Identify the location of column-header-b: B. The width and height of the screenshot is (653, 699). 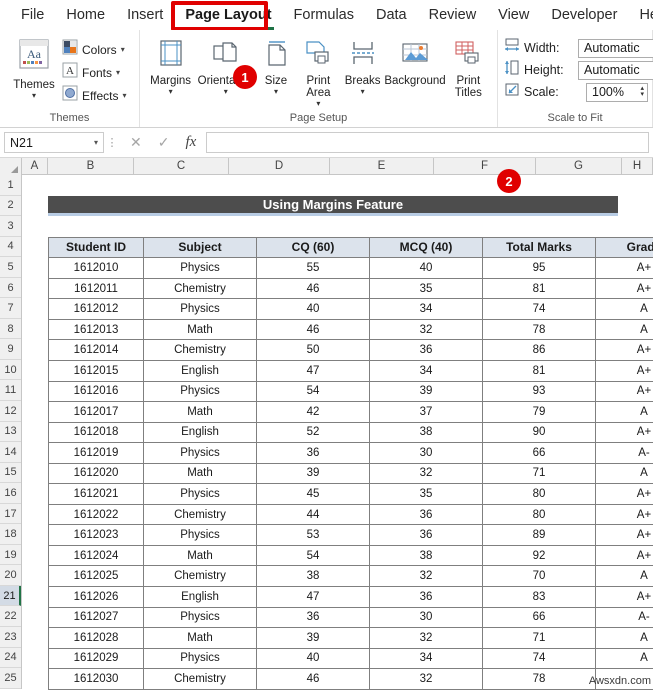
(91, 166).